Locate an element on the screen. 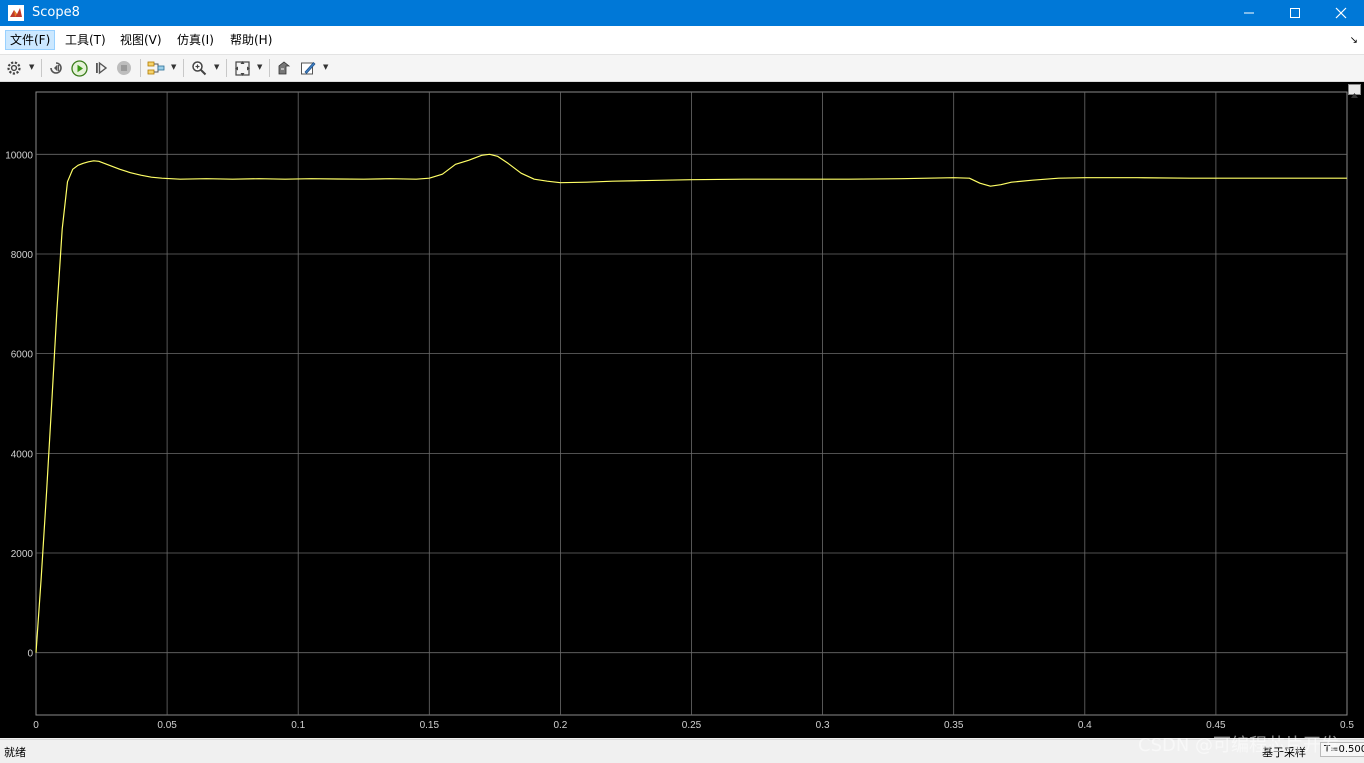 This screenshot has height=763, width=1364. step-forward-button is located at coordinates (101, 68).